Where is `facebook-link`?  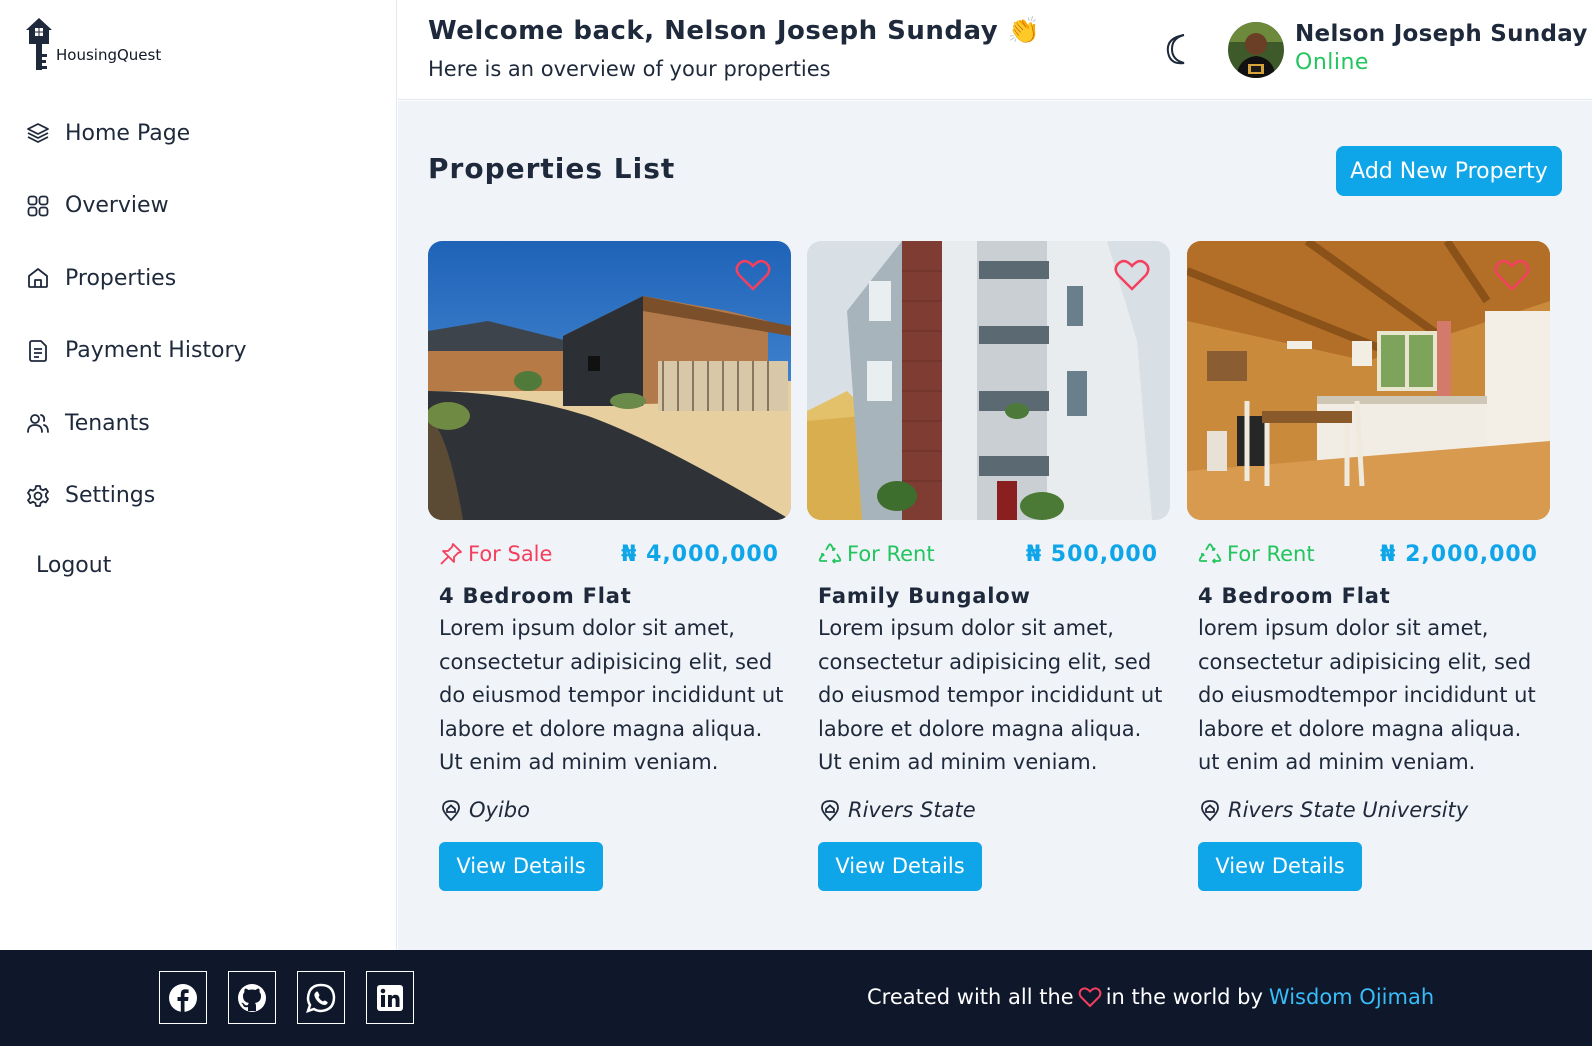 facebook-link is located at coordinates (183, 997).